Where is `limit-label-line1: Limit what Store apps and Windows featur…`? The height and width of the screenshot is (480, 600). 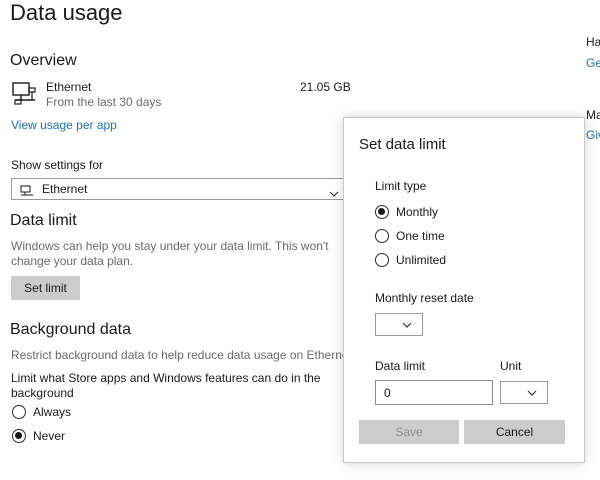 limit-label-line1: Limit what Store apps and Windows featur… is located at coordinates (166, 378).